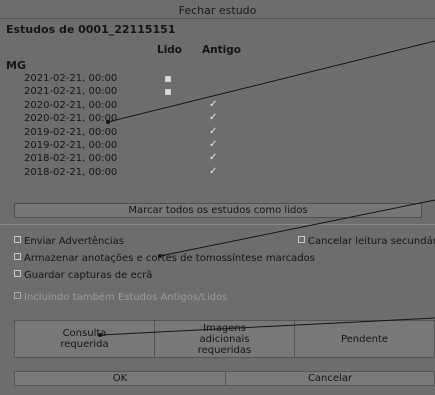  What do you see at coordinates (126, 297) in the screenshot?
I see `include-old-studies-label: Incluindo também Estudos Antigos/Lidos` at bounding box center [126, 297].